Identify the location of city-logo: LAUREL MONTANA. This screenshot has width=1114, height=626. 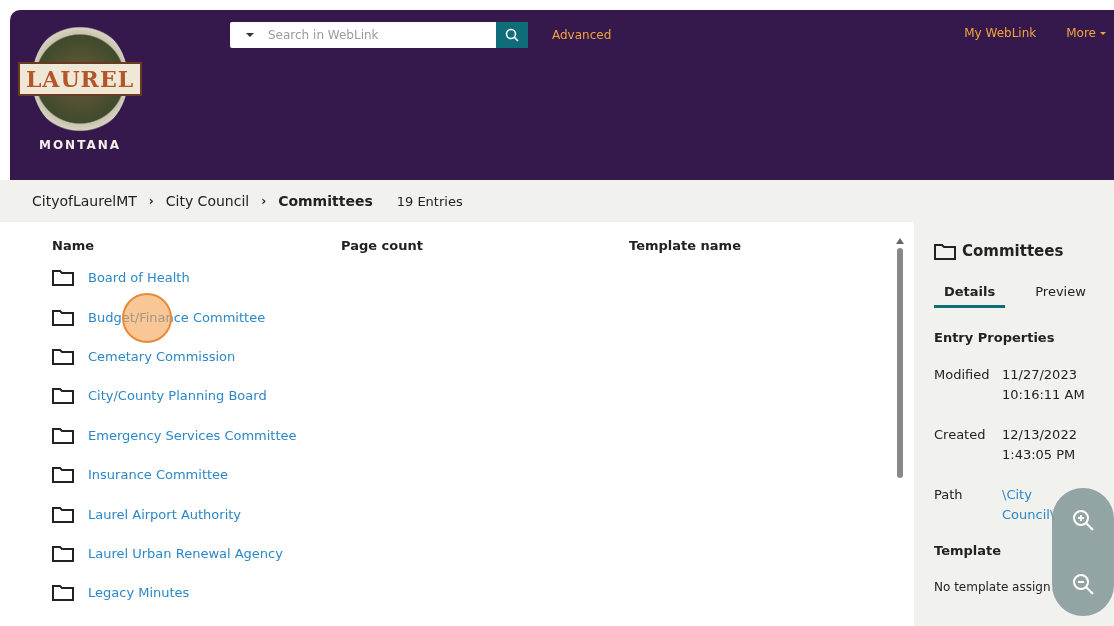
(80, 90).